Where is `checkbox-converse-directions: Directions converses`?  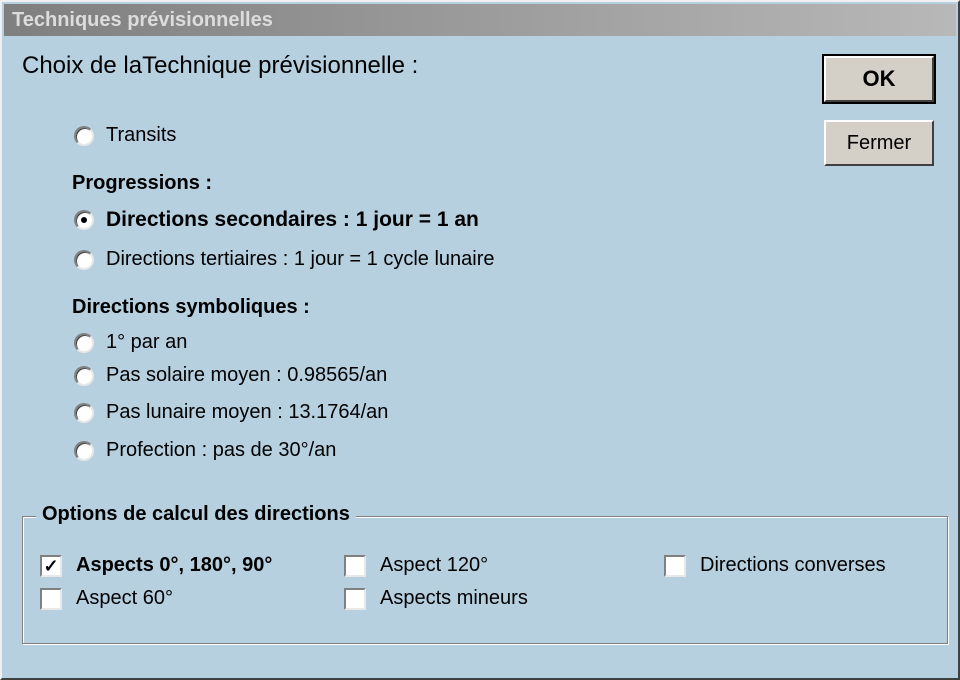 checkbox-converse-directions: Directions converses is located at coordinates (775, 565).